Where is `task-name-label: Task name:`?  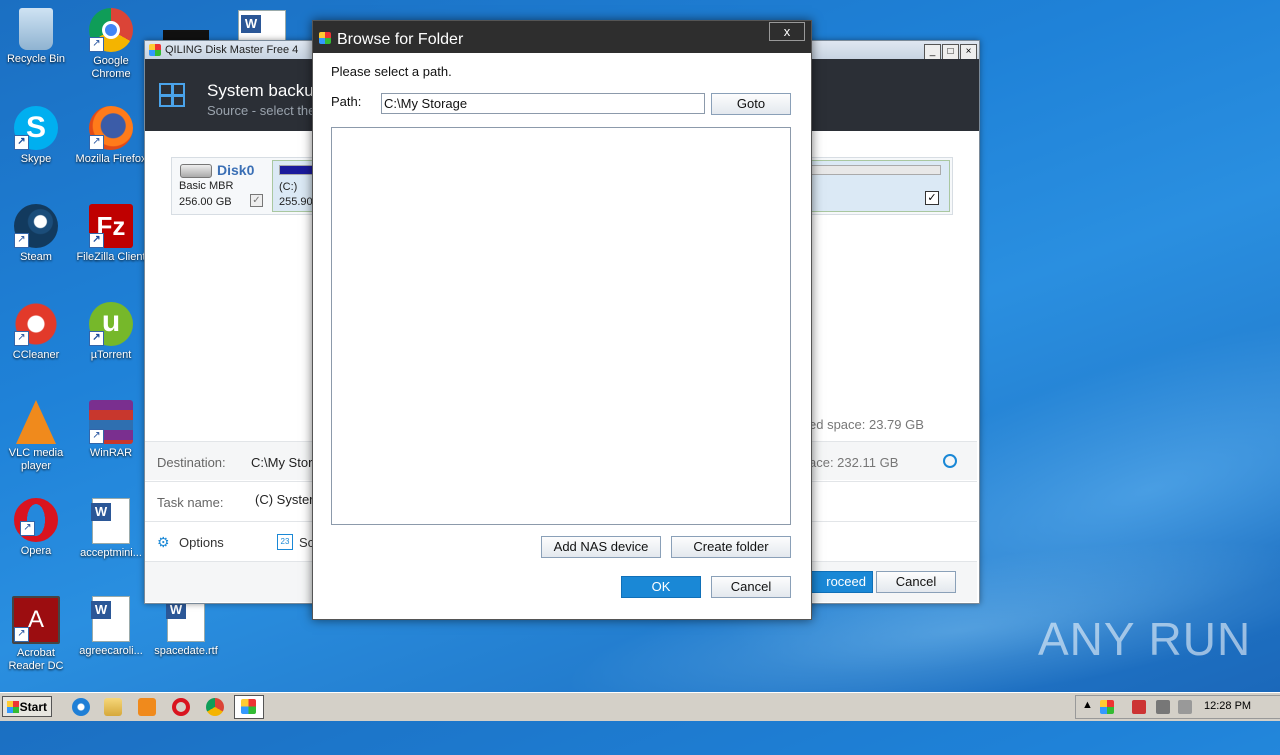
task-name-label: Task name: is located at coordinates (190, 502).